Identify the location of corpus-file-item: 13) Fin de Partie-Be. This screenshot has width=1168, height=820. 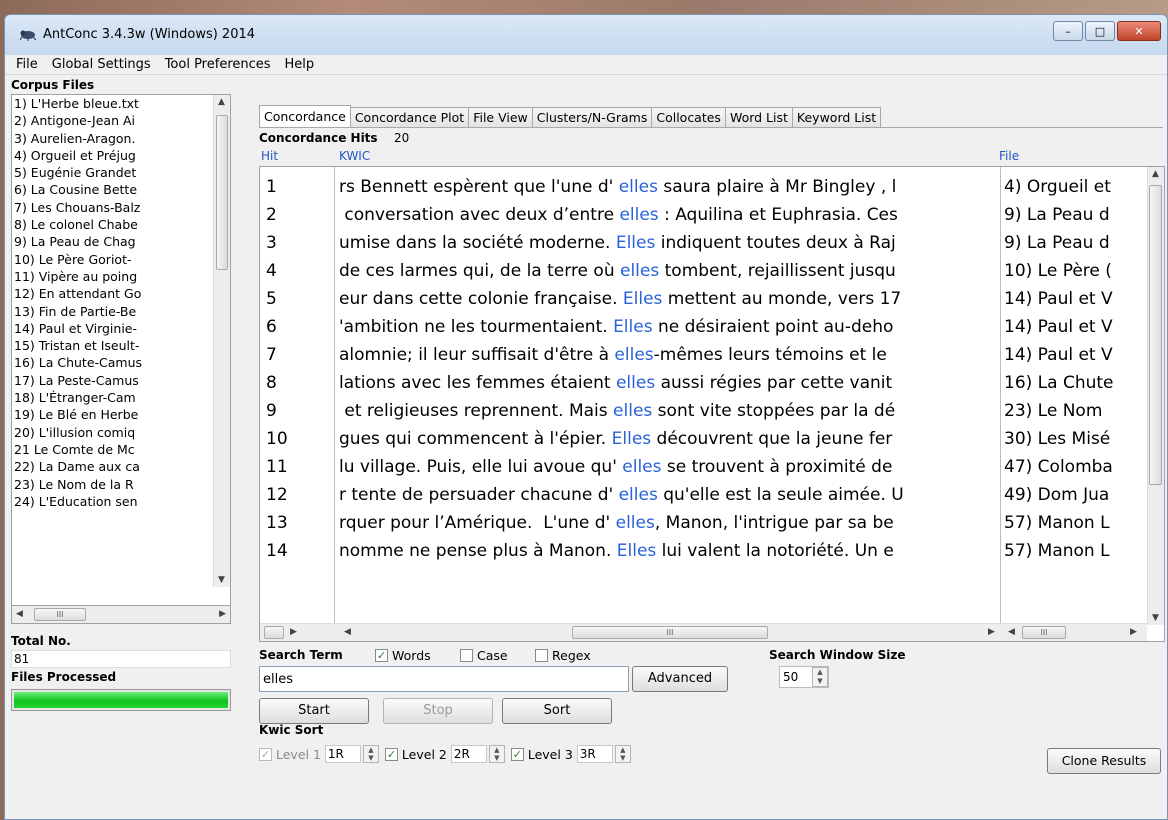
(114, 311).